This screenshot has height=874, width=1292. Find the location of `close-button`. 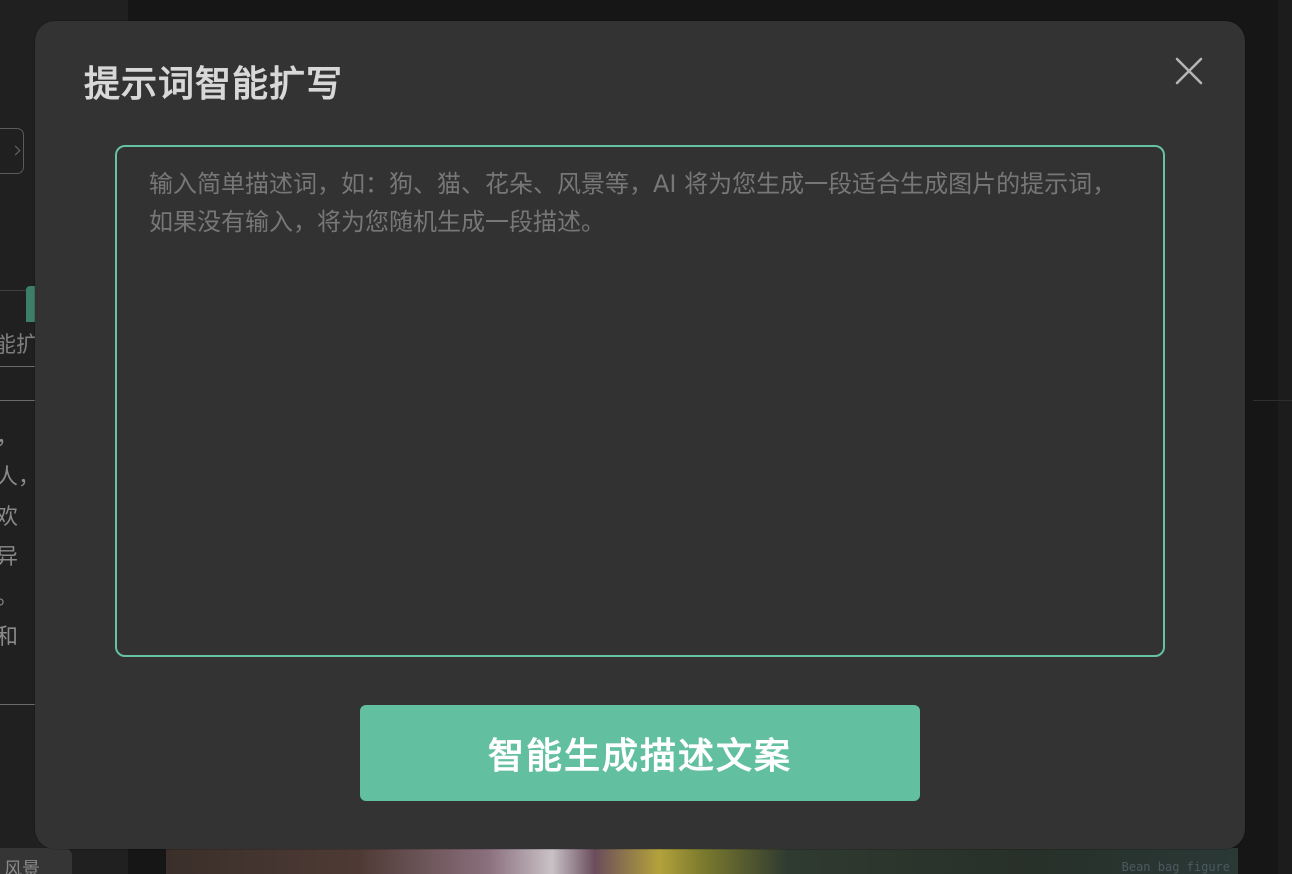

close-button is located at coordinates (1189, 71).